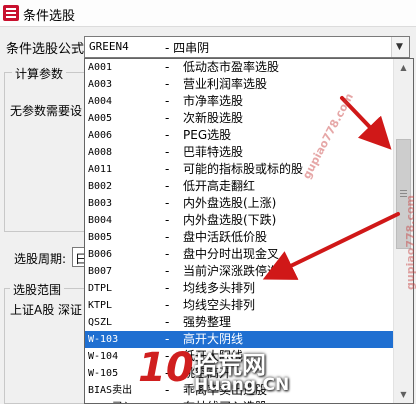  I want to click on params-group-title: 计算参数, so click(39, 73).